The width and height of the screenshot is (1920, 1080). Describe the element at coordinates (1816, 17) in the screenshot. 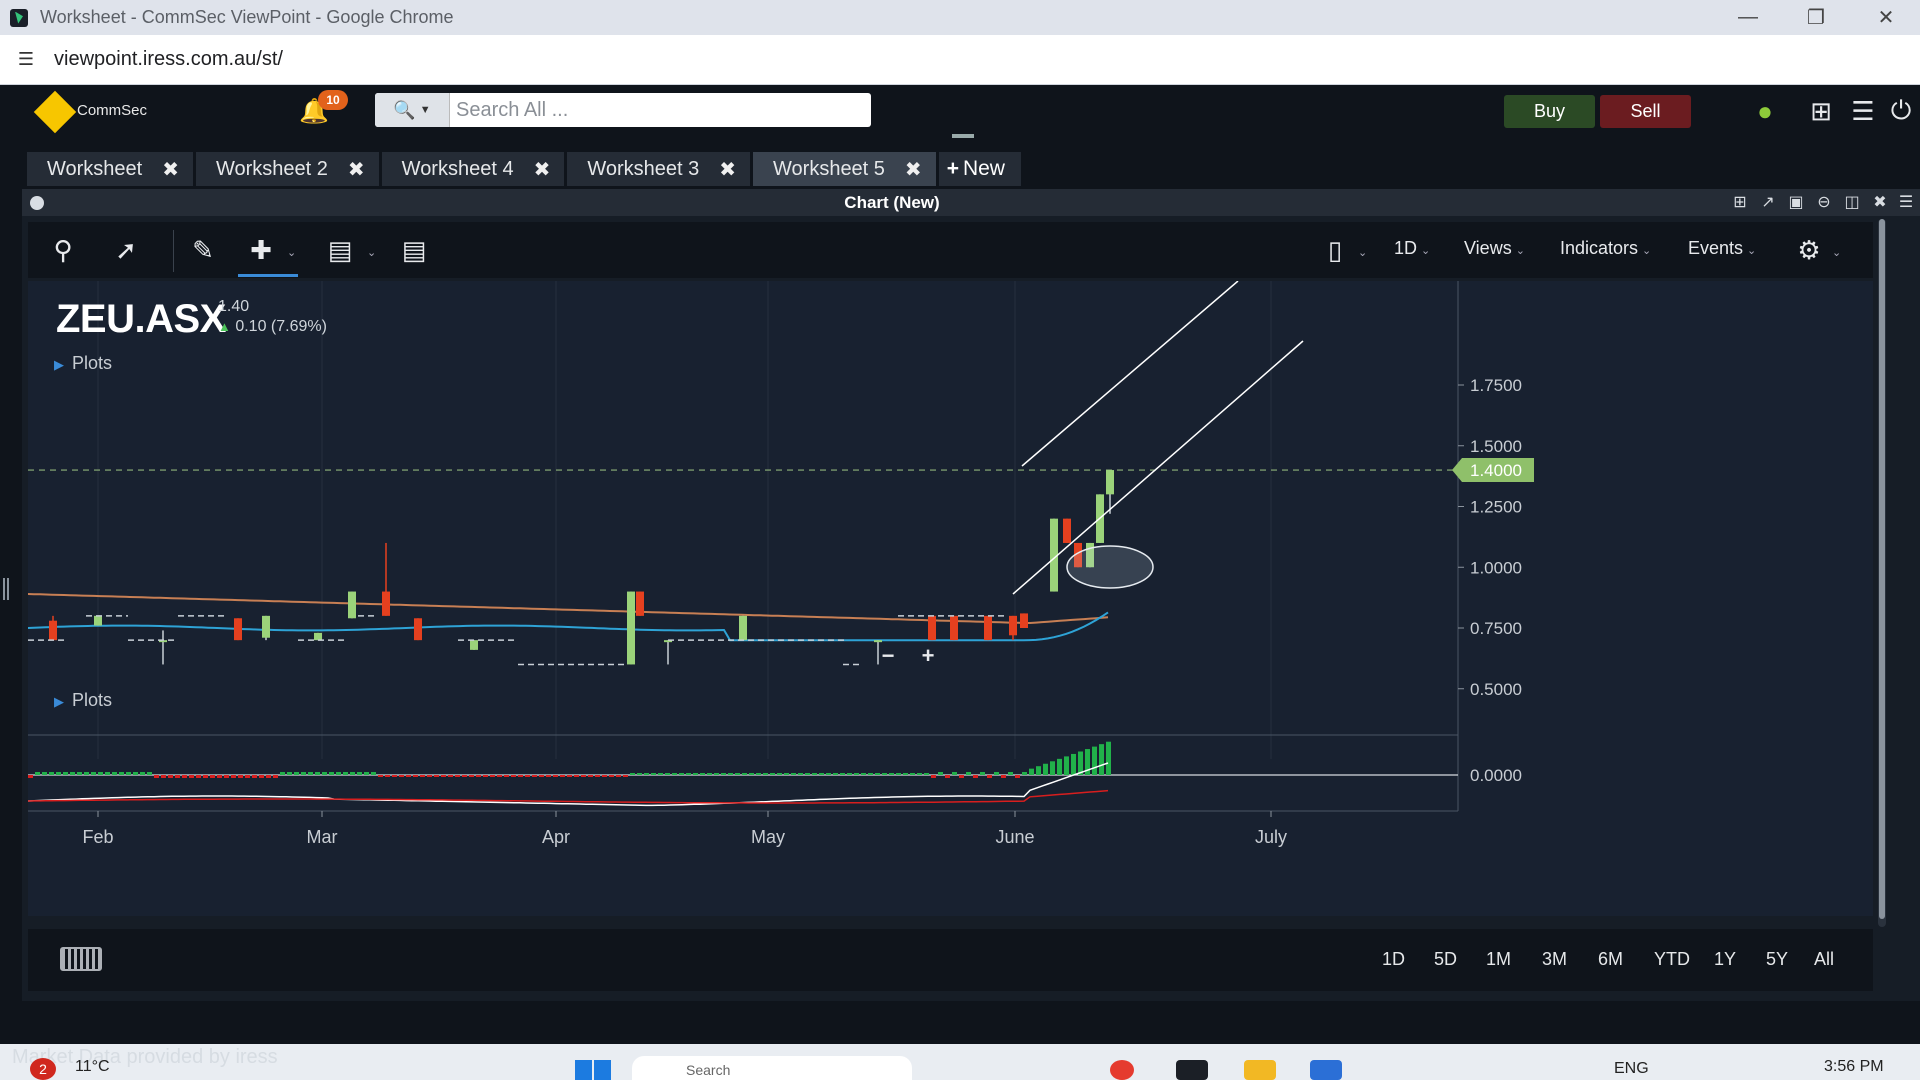

I see `restore-button: ❐` at that location.